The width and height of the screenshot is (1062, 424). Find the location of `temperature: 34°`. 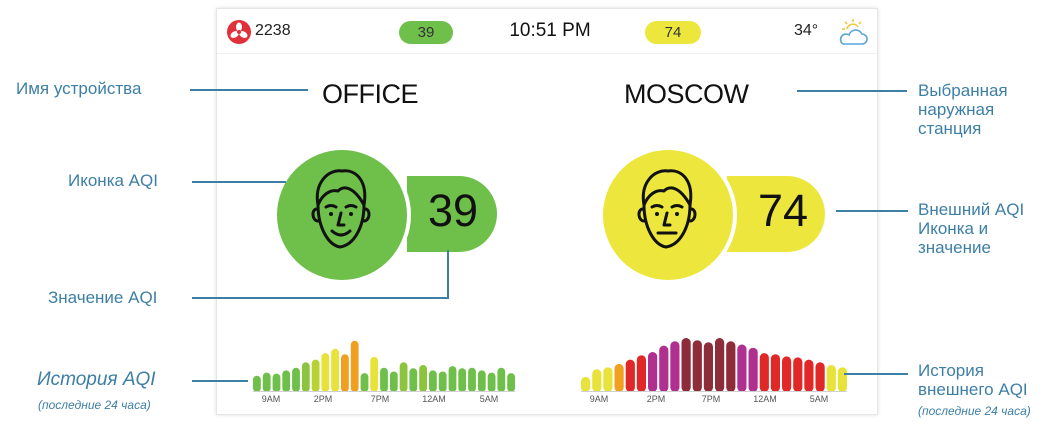

temperature: 34° is located at coordinates (806, 30).